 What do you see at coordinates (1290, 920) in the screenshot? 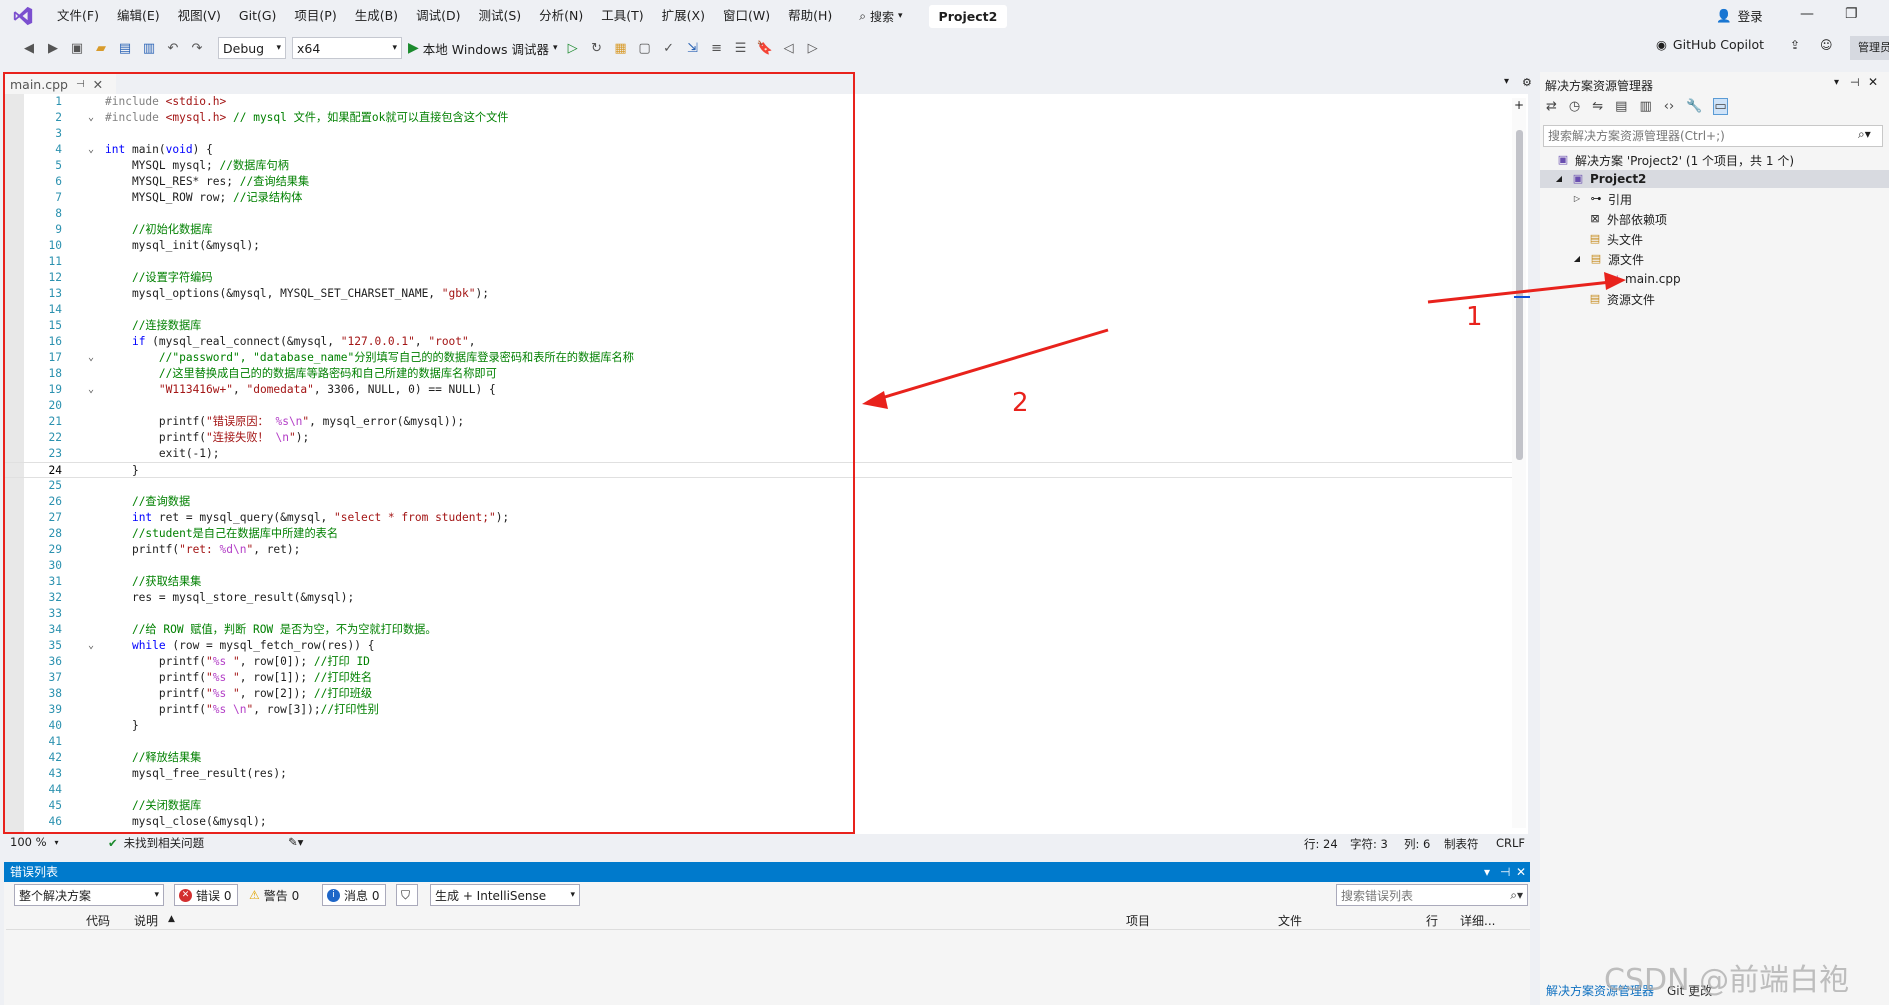
I see `col-file: 文件` at bounding box center [1290, 920].